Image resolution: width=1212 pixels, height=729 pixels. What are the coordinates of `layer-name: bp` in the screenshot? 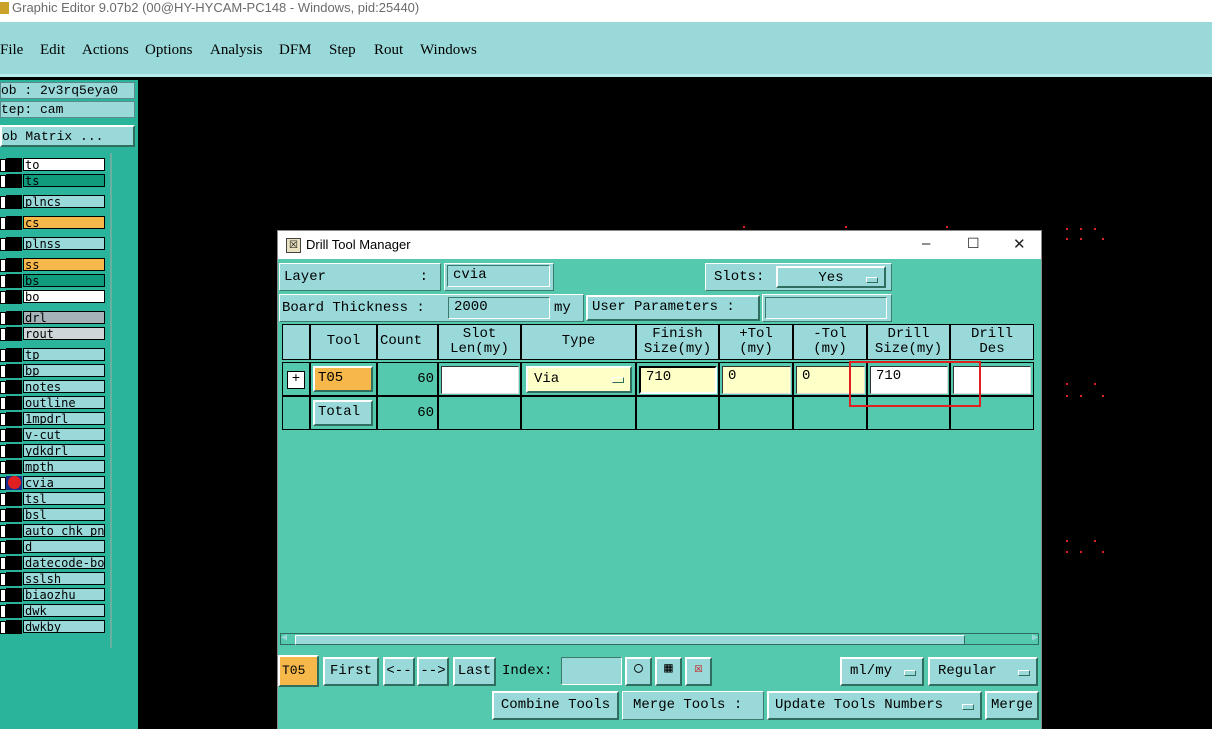 It's located at (64, 370).